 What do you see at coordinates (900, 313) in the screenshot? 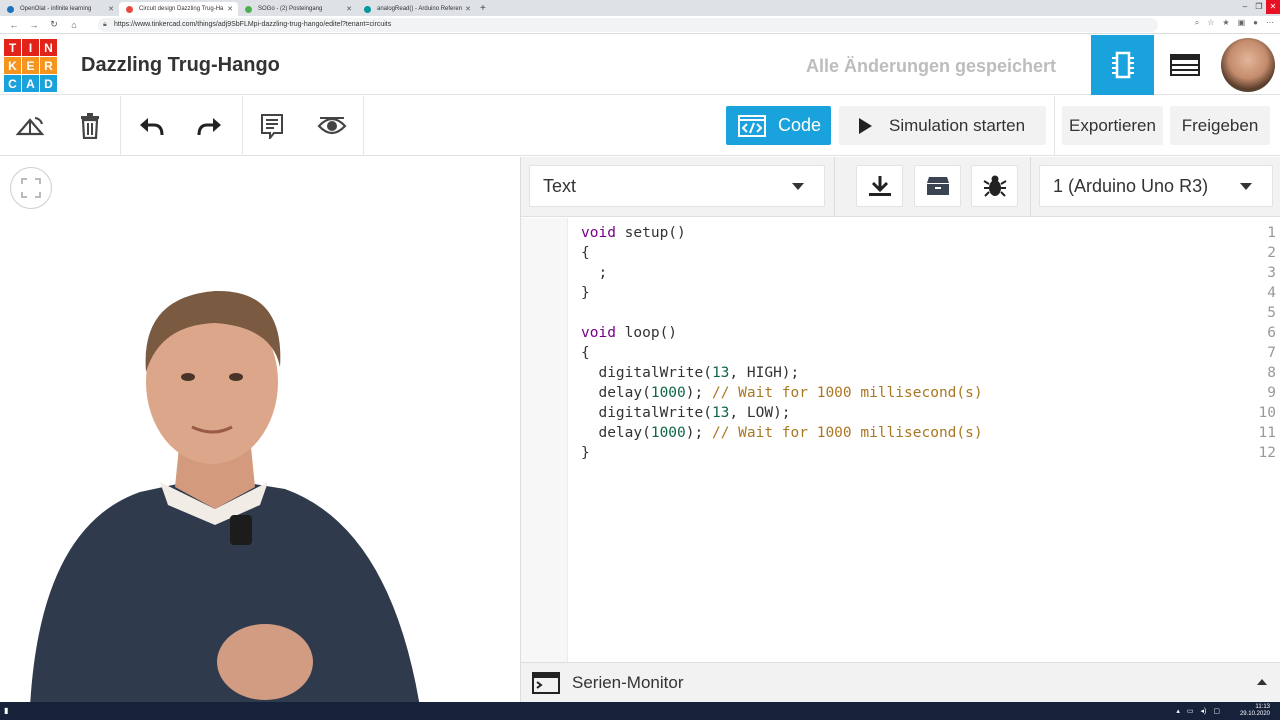
I see `code-line: 5` at bounding box center [900, 313].